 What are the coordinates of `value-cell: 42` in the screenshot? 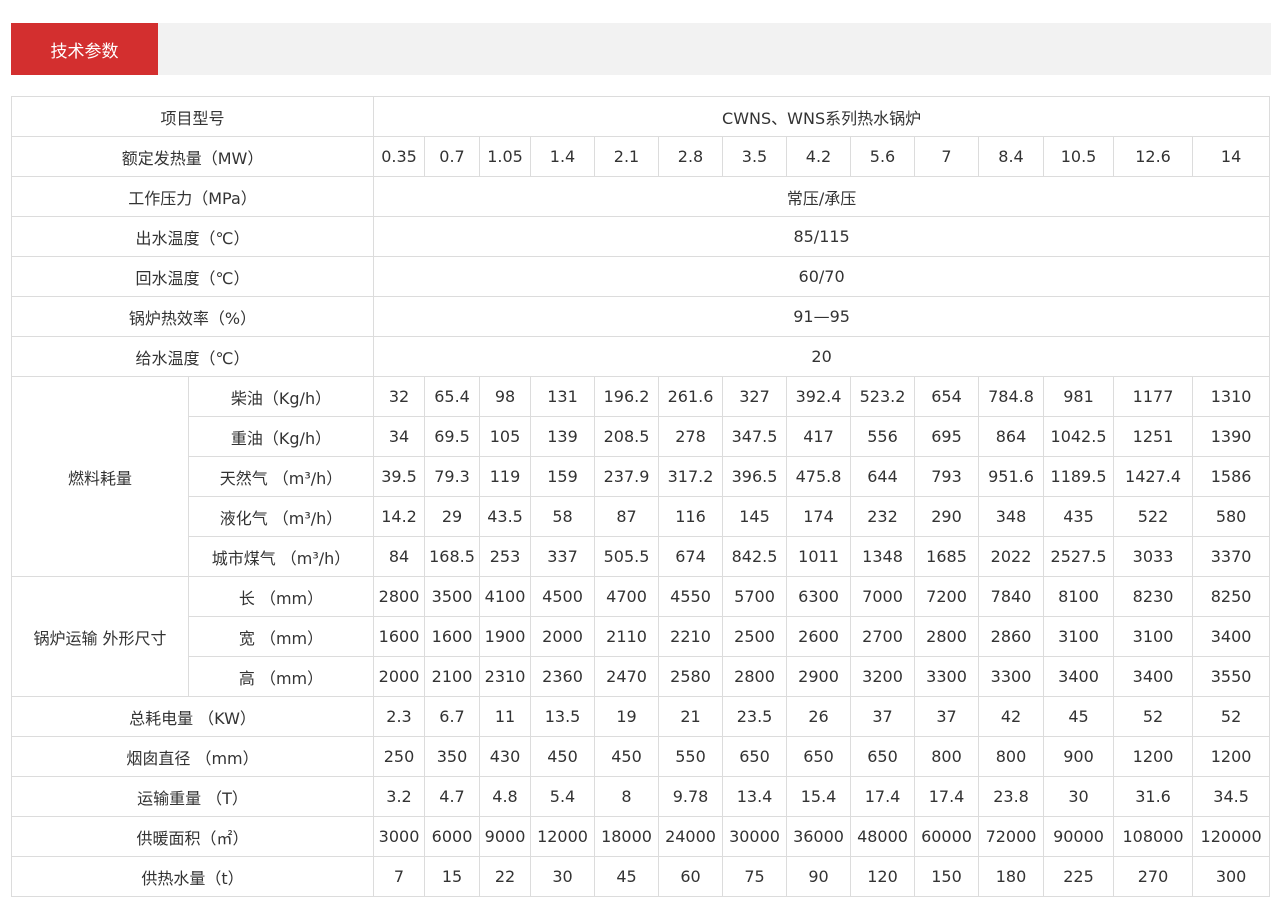 It's located at (1011, 716).